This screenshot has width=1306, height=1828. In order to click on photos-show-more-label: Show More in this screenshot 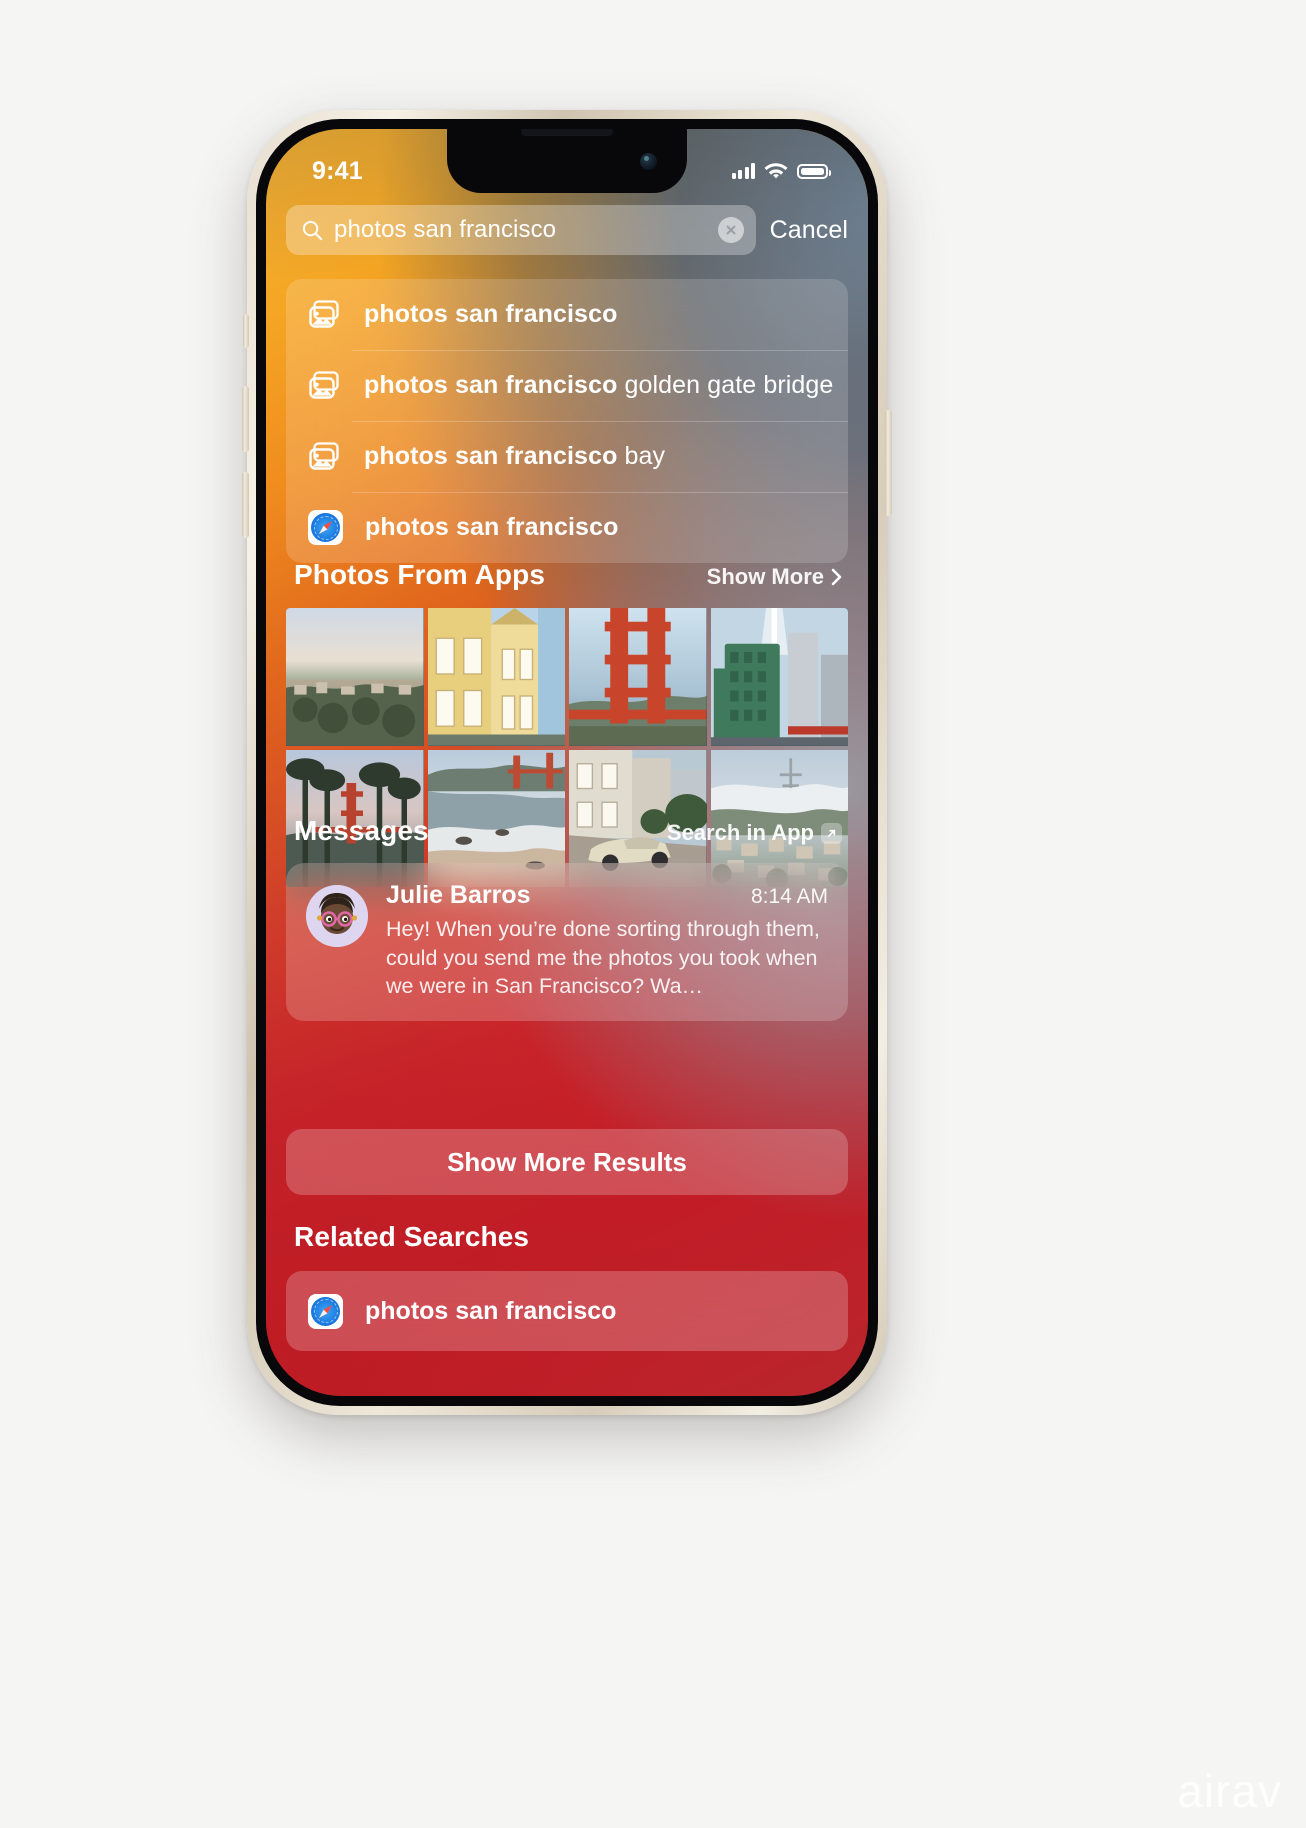, I will do `click(765, 576)`.